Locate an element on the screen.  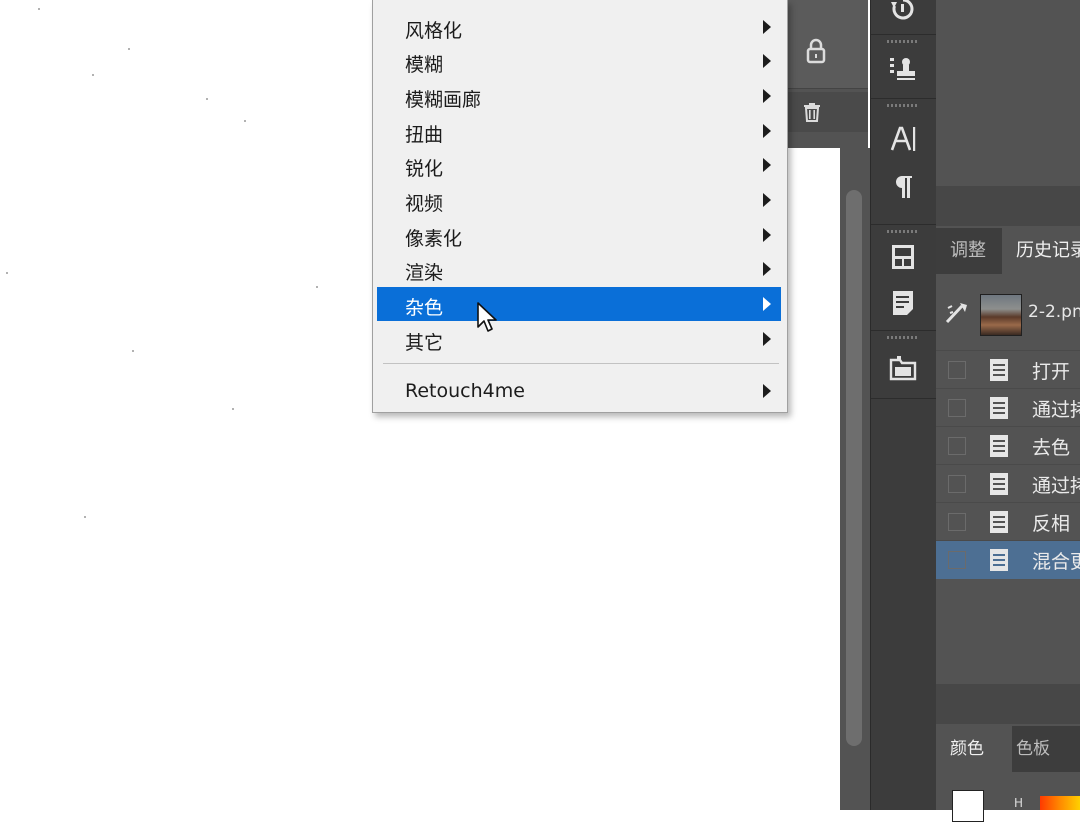
menu-item-cut-off: ▔ is located at coordinates (414, 2).